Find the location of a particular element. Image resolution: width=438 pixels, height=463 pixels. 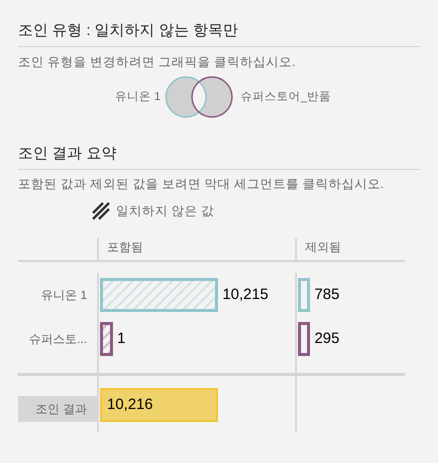

right-table-label: 슈퍼스토어_반품 is located at coordinates (285, 97).